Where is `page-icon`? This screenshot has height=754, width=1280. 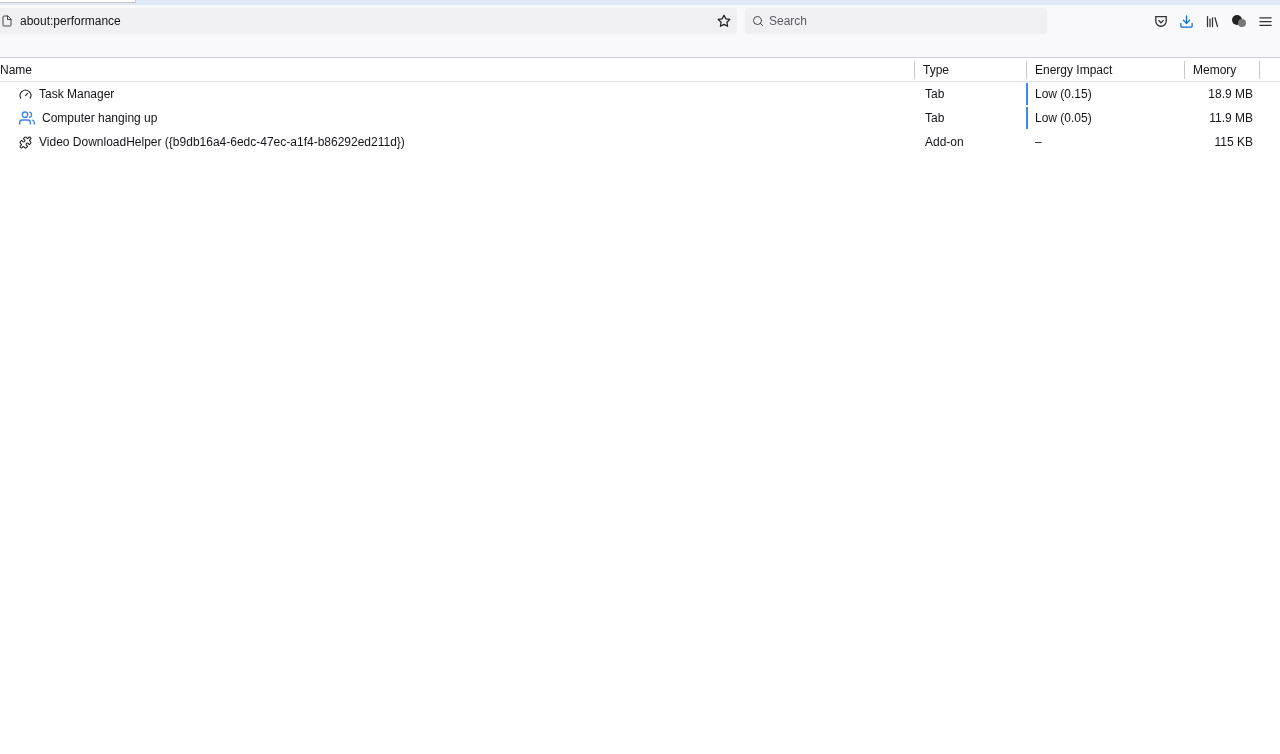 page-icon is located at coordinates (7, 21).